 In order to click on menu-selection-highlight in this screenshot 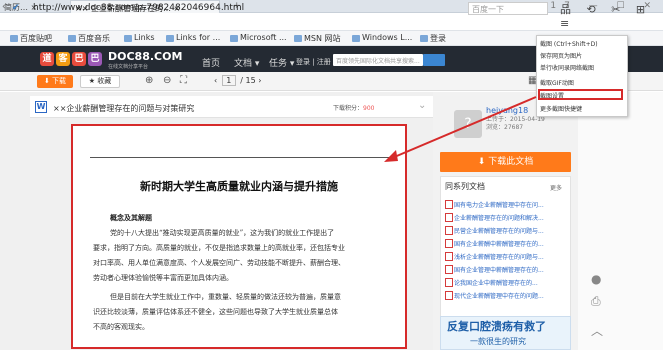, I will do `click(580, 94)`.